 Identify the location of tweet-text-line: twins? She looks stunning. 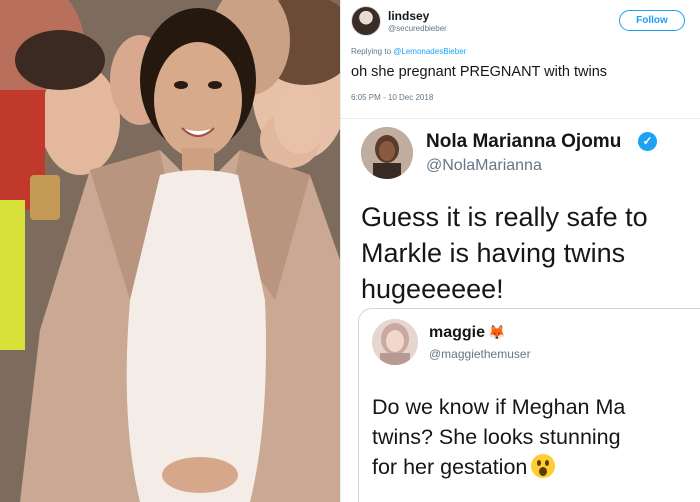
(496, 437).